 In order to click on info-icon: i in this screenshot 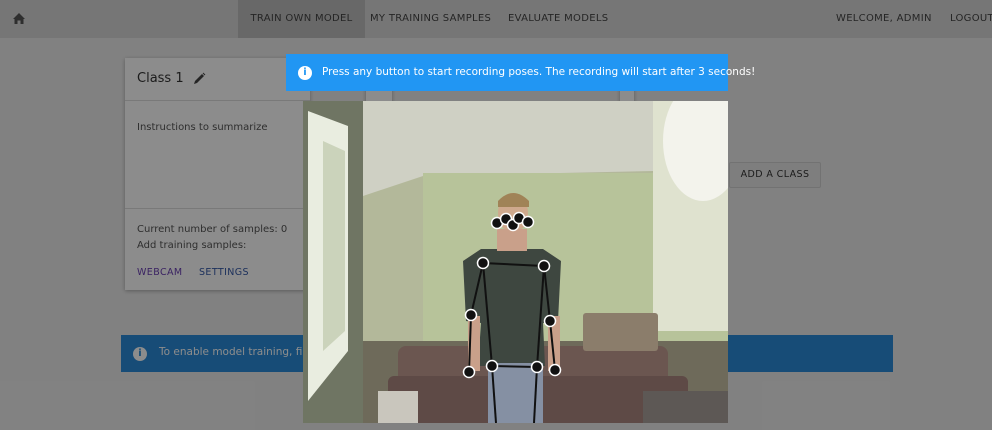, I will do `click(305, 73)`.